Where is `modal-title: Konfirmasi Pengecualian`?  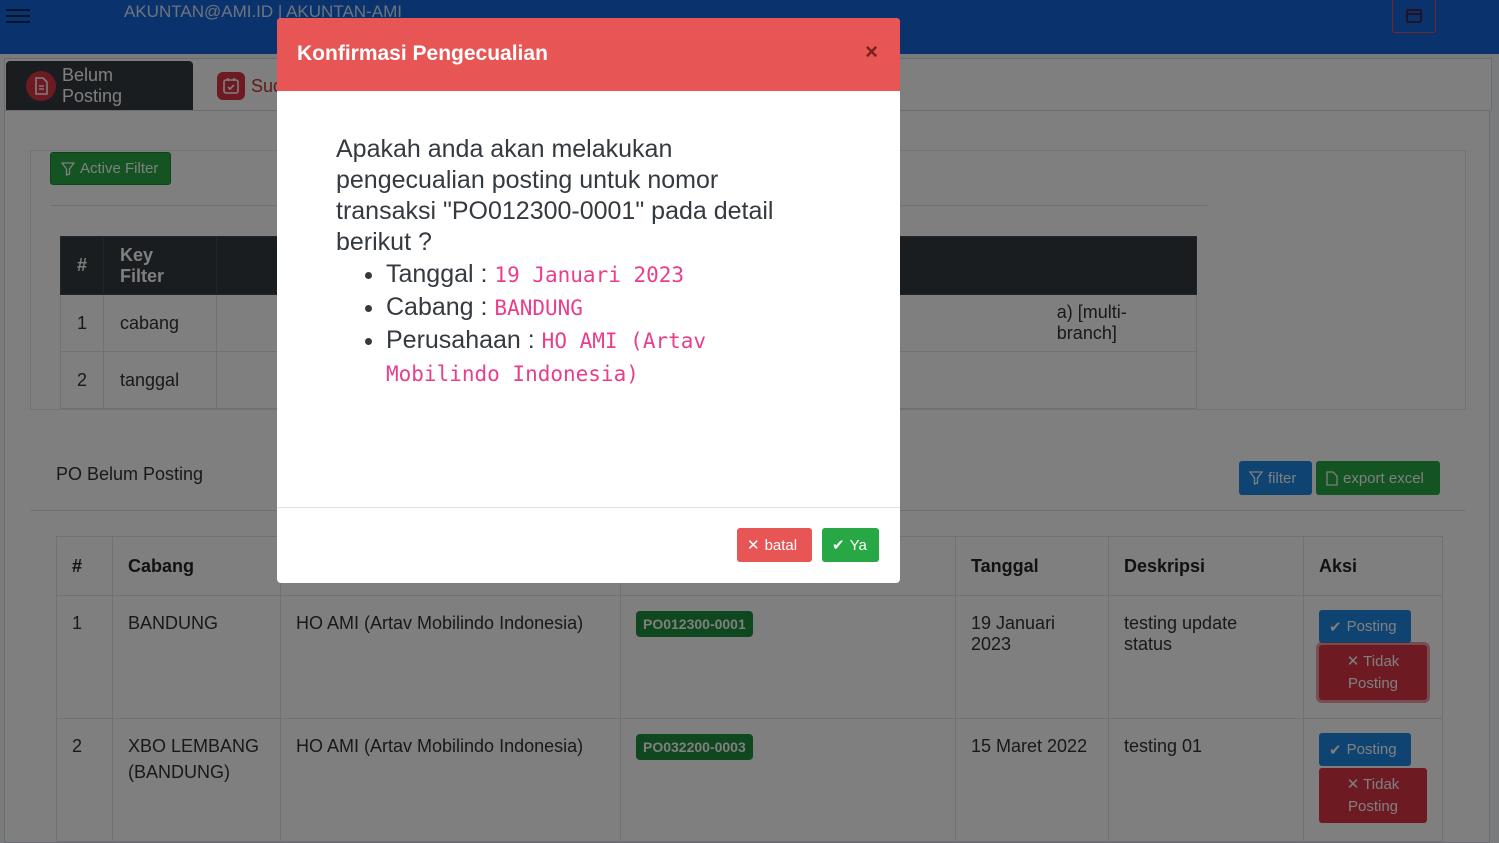
modal-title: Konfirmasi Pengecualian is located at coordinates (422, 53).